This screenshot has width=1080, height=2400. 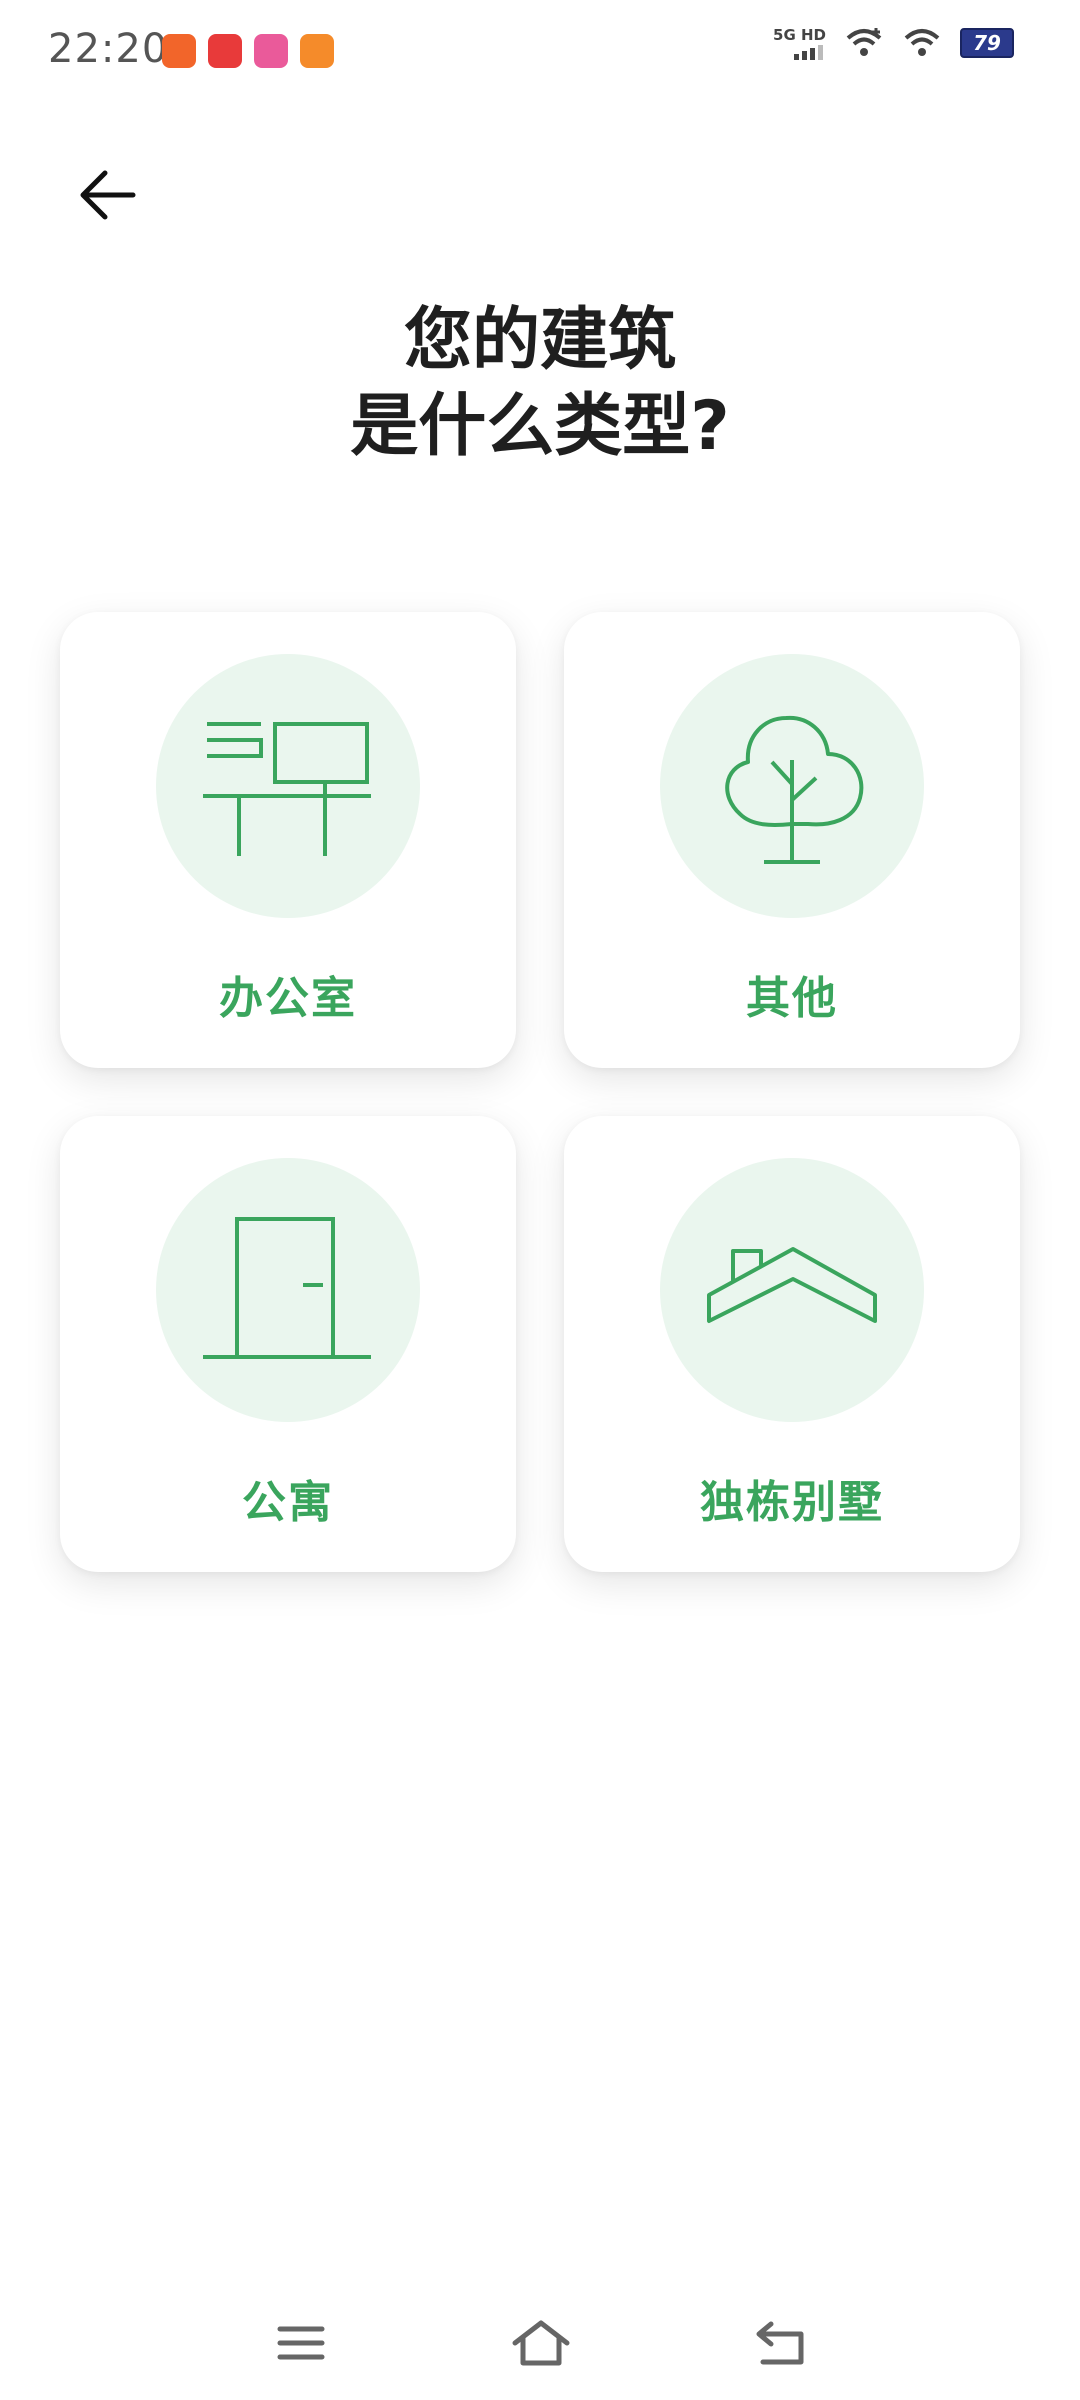 I want to click on menu-icon, so click(x=301, y=2343).